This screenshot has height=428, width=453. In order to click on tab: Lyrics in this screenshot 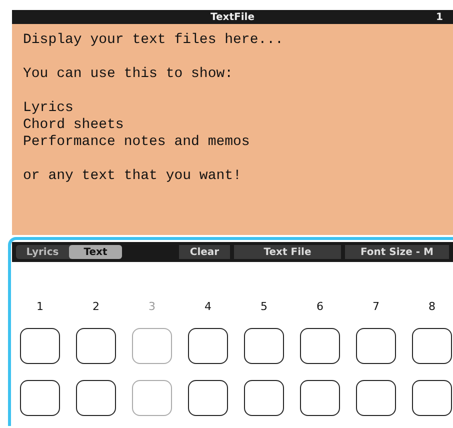, I will do `click(42, 252)`.